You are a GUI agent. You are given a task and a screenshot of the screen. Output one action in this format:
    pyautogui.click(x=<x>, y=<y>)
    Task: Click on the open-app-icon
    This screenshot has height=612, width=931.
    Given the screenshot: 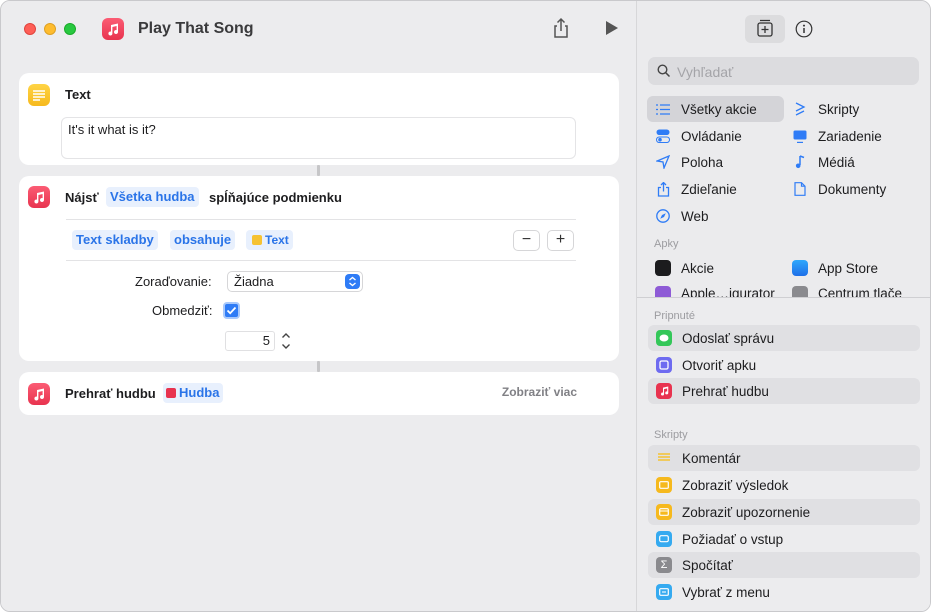 What is the action you would take?
    pyautogui.click(x=664, y=365)
    